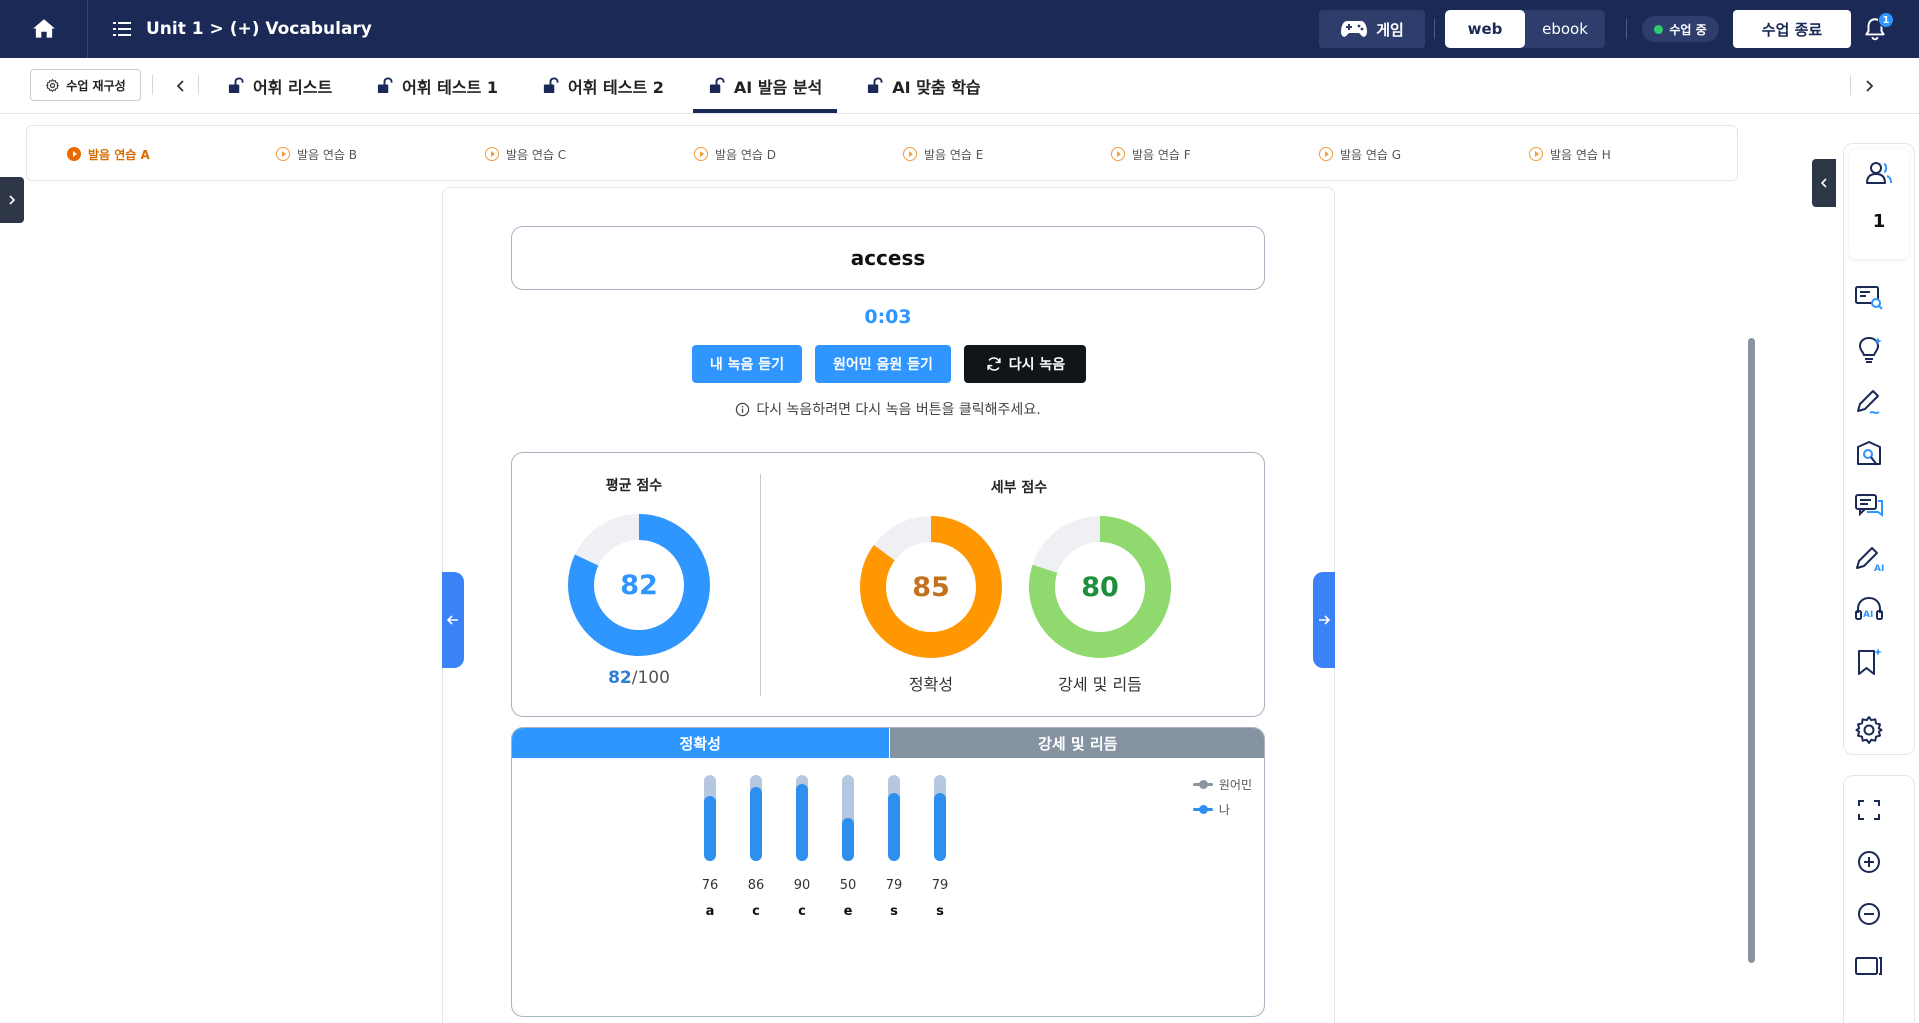  What do you see at coordinates (1869, 558) in the screenshot?
I see `ai-writing-button: AI` at bounding box center [1869, 558].